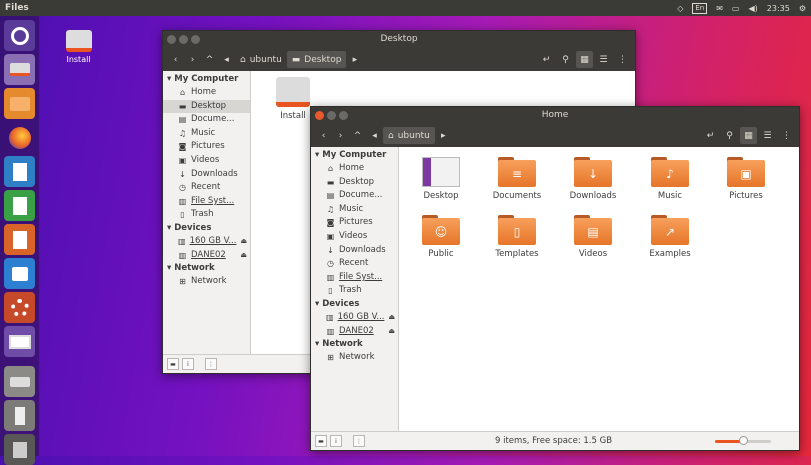  I want to click on keyboard-layout: En, so click(700, 8).